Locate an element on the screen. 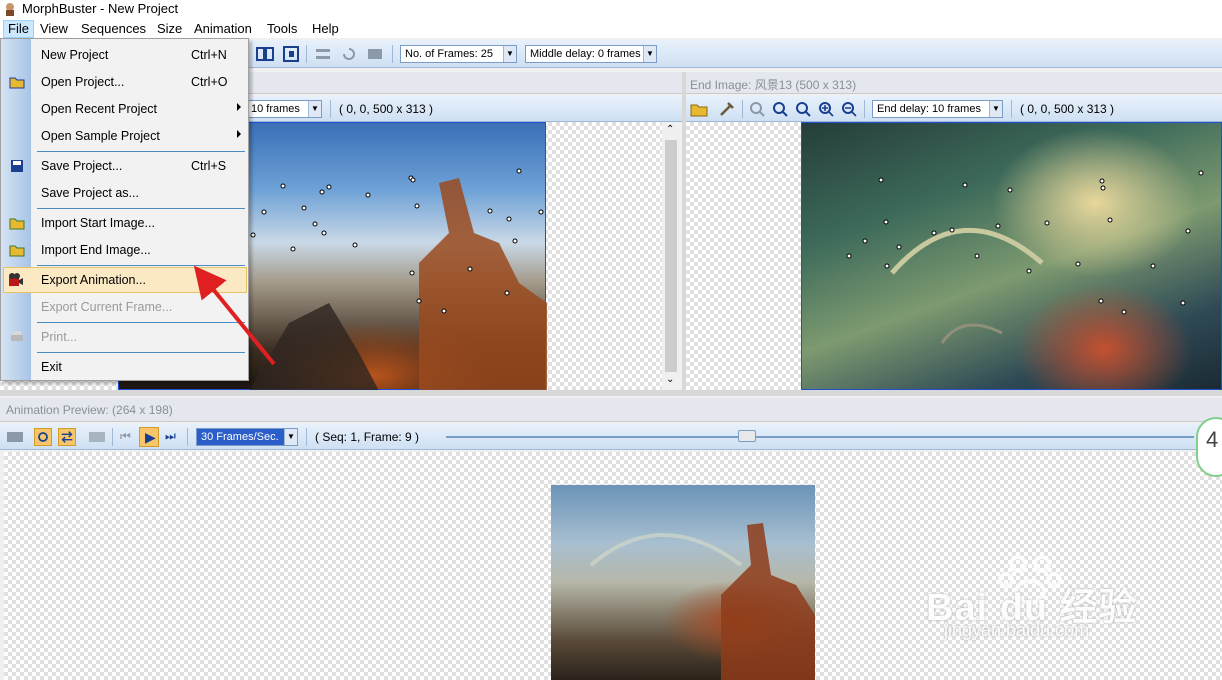 The width and height of the screenshot is (1222, 680). preview-image is located at coordinates (683, 582).